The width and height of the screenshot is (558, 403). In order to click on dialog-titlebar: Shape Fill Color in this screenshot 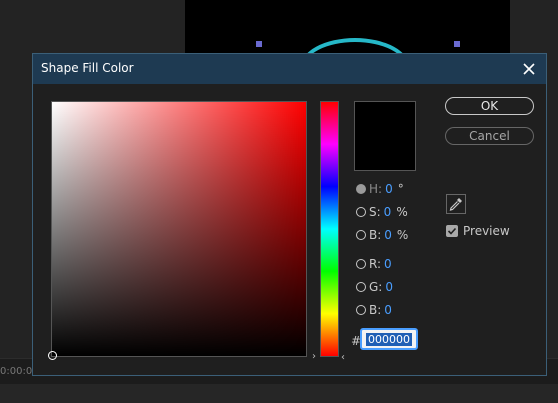, I will do `click(289, 69)`.